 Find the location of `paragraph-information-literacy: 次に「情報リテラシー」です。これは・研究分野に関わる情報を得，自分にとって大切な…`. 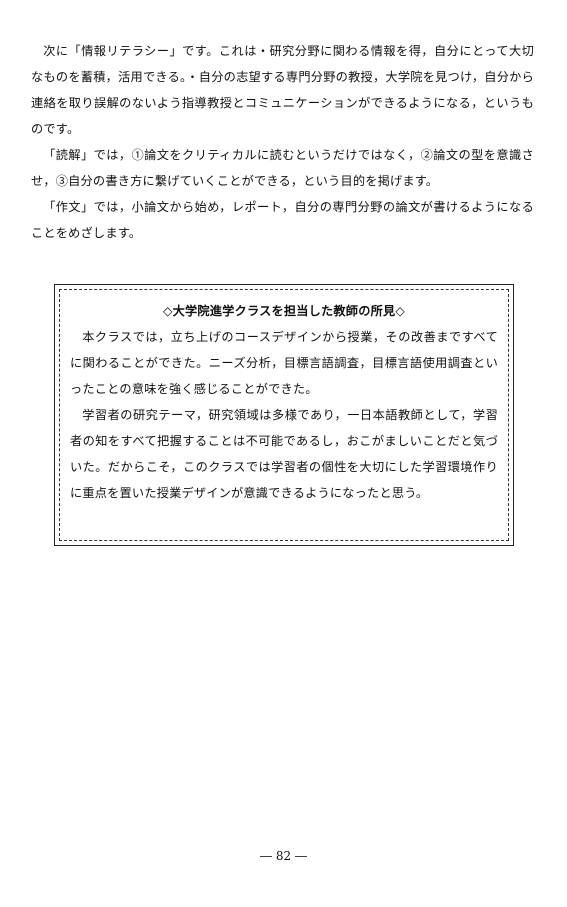

paragraph-information-literacy: 次に「情報リテラシー」です。これは・研究分野に関わる情報を得，自分にとって大切な… is located at coordinates (282, 90).